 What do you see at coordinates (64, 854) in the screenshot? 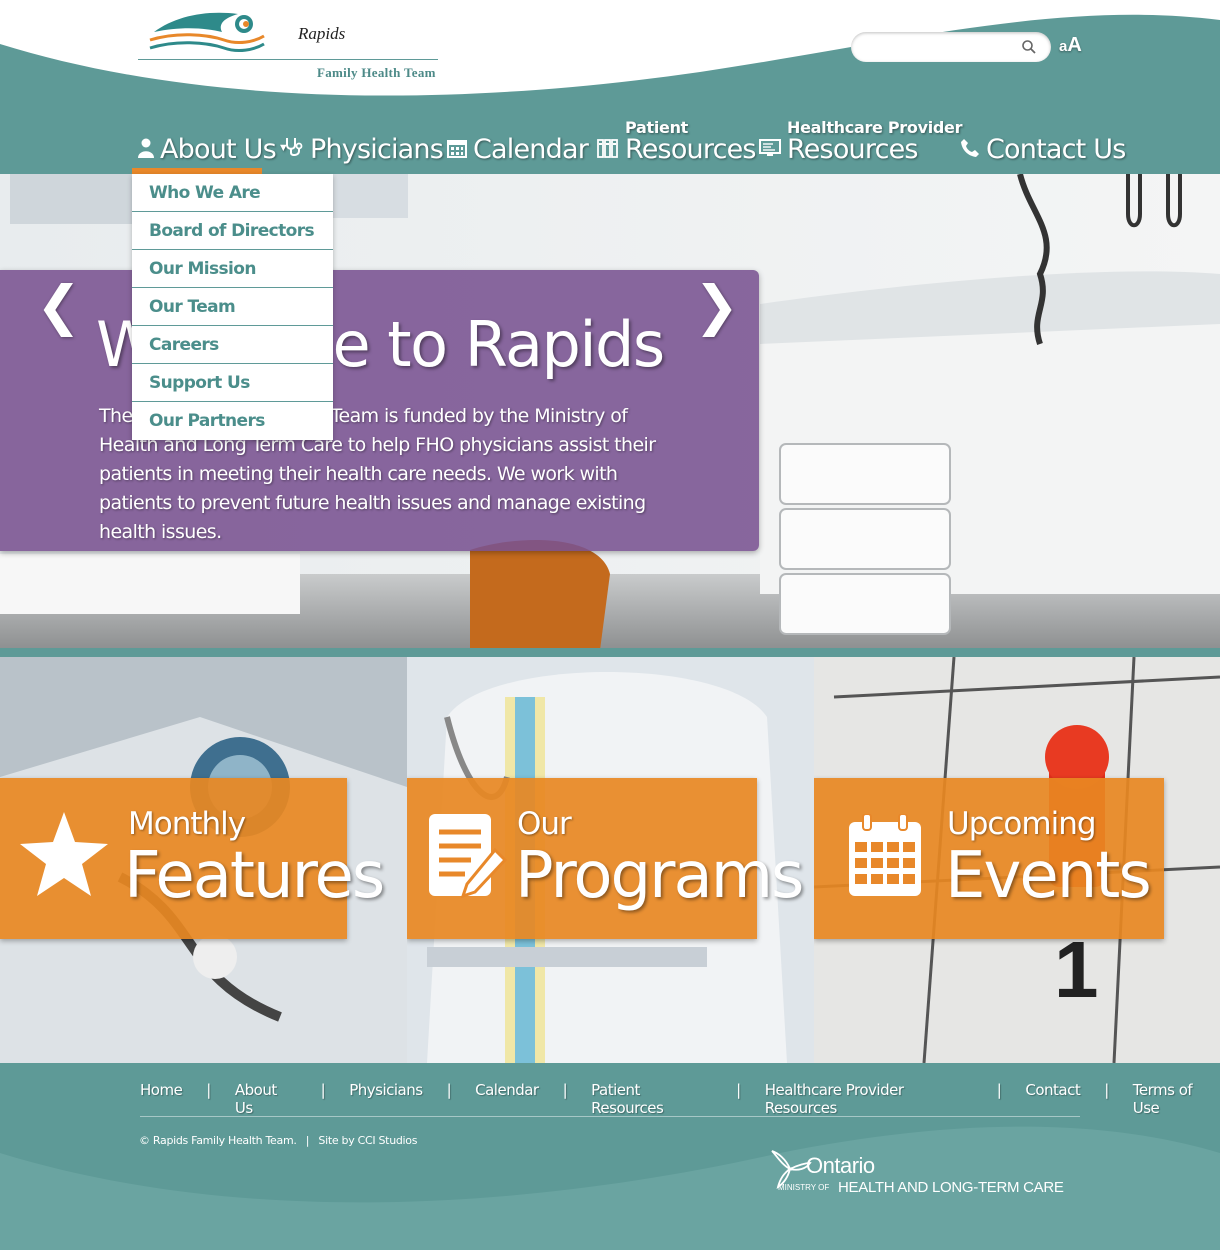
I see `star-icon` at bounding box center [64, 854].